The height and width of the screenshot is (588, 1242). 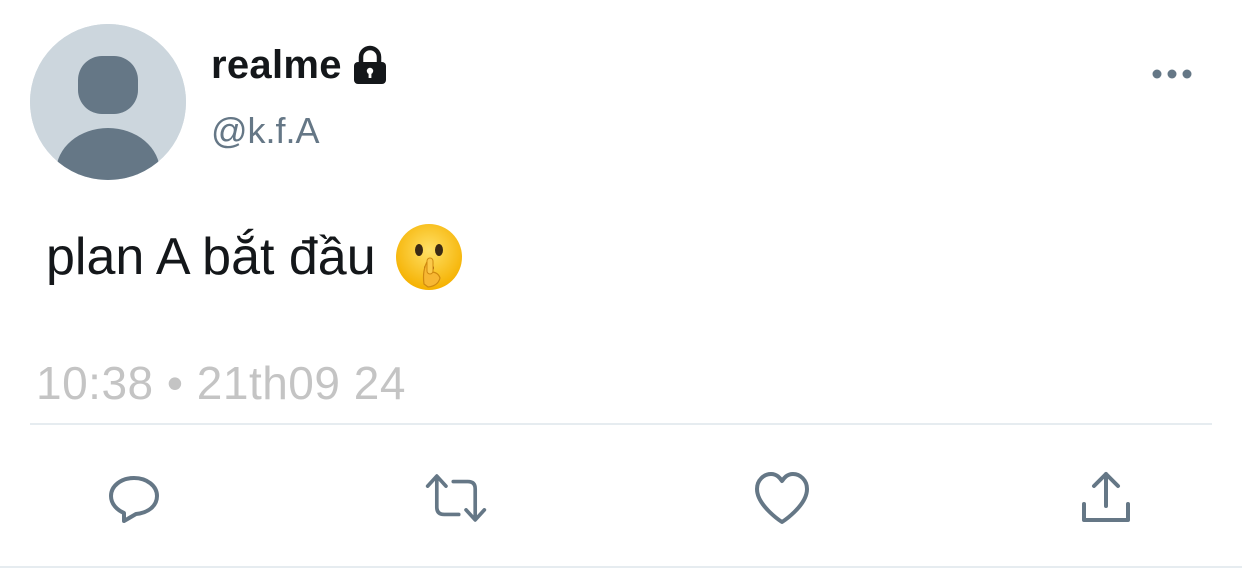 I want to click on bottom-divider, so click(x=621, y=567).